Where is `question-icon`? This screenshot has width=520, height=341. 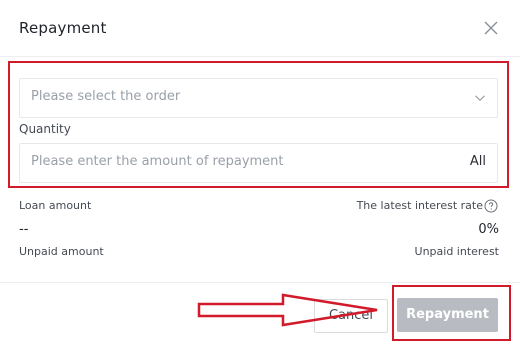
question-icon is located at coordinates (491, 206).